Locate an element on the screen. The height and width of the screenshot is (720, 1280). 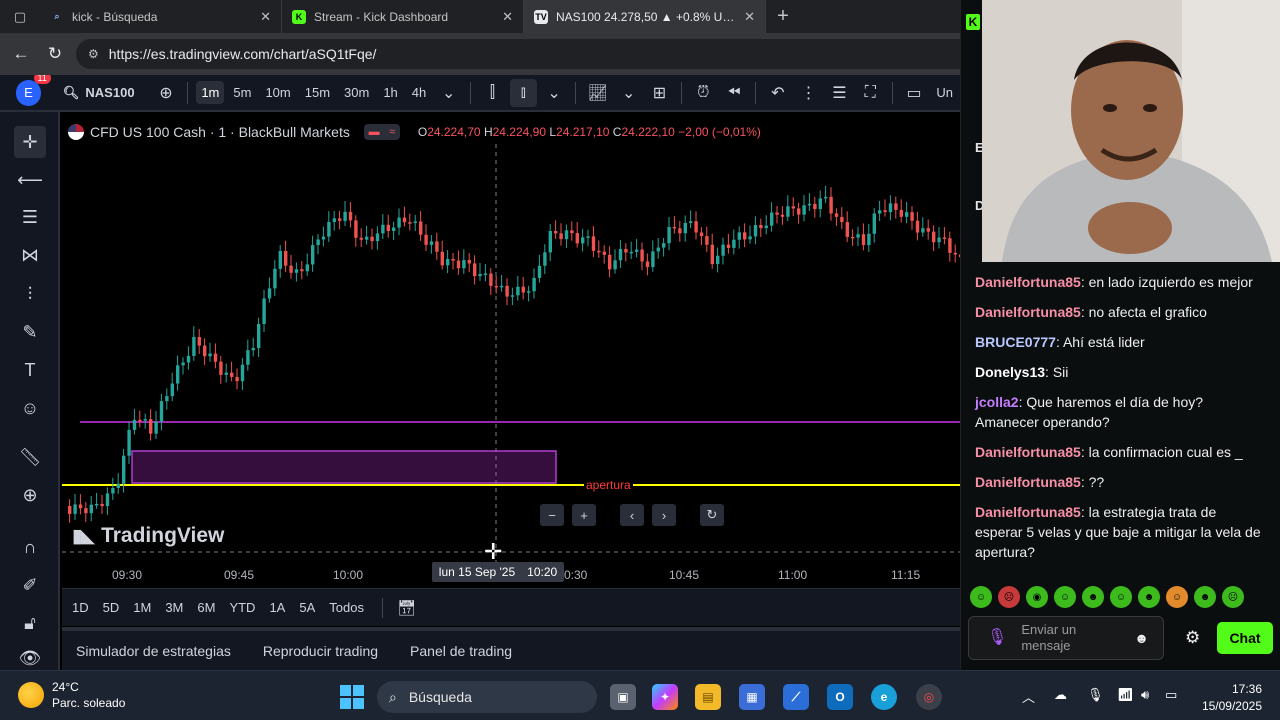
taskbar-clock: 17:36 15/09/2025 is located at coordinates (1229, 698).